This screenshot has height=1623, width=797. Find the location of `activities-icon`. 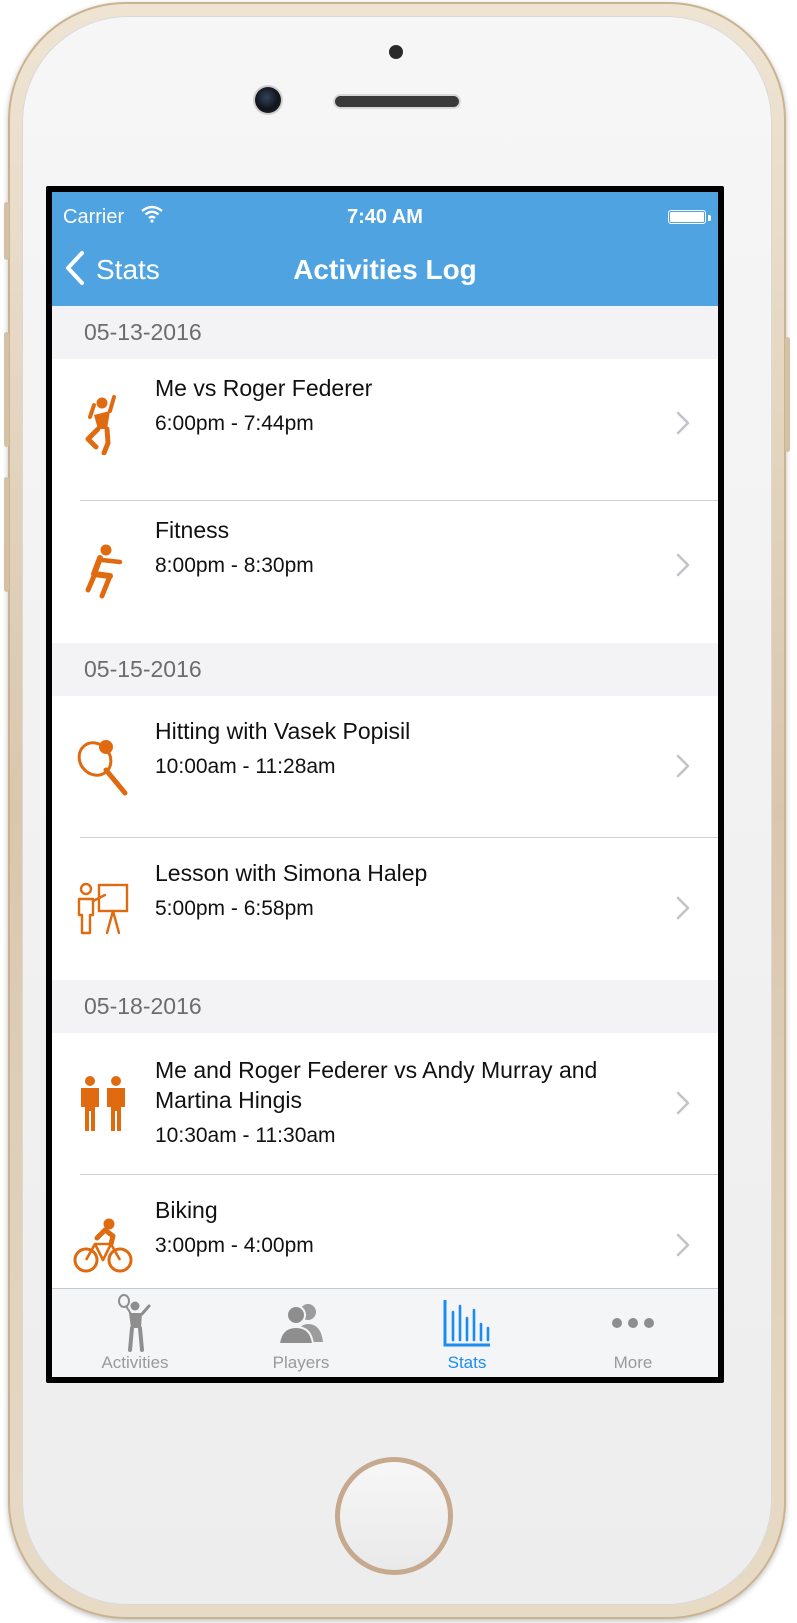

activities-icon is located at coordinates (135, 1323).